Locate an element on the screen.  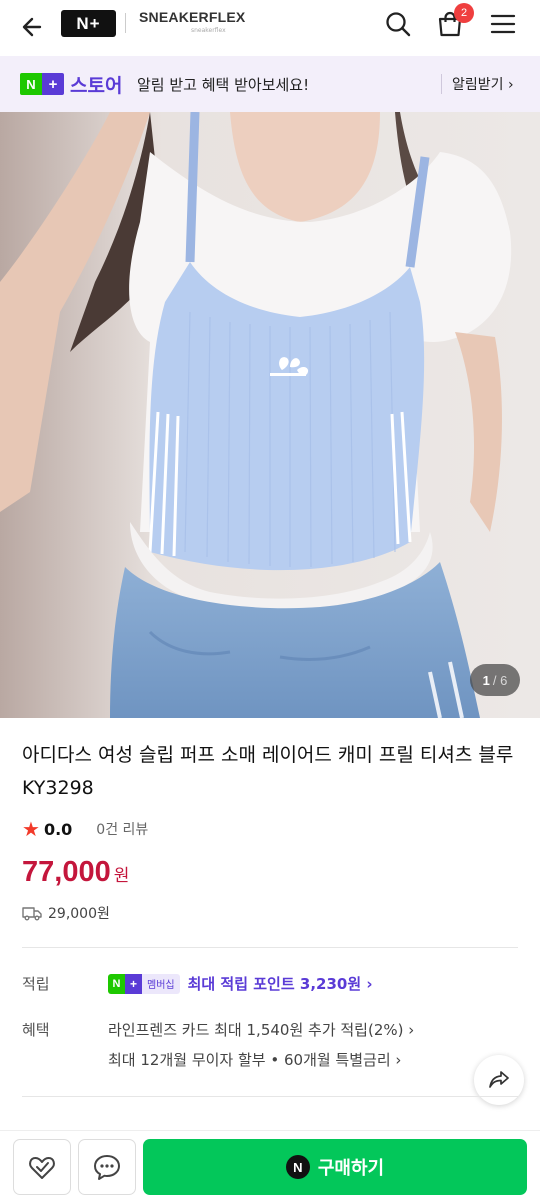
benefit-label: 혜택 is located at coordinates (36, 1030).